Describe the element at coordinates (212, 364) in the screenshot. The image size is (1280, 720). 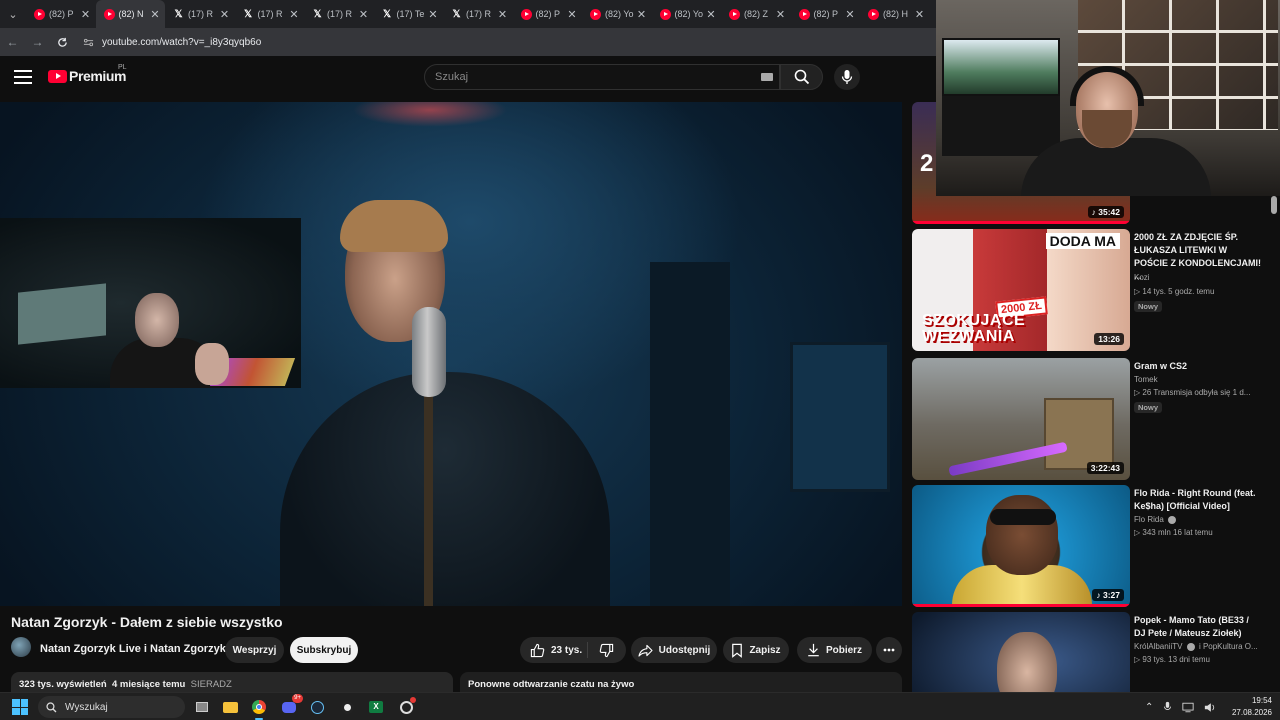
I see `webcam-scene-hand` at that location.